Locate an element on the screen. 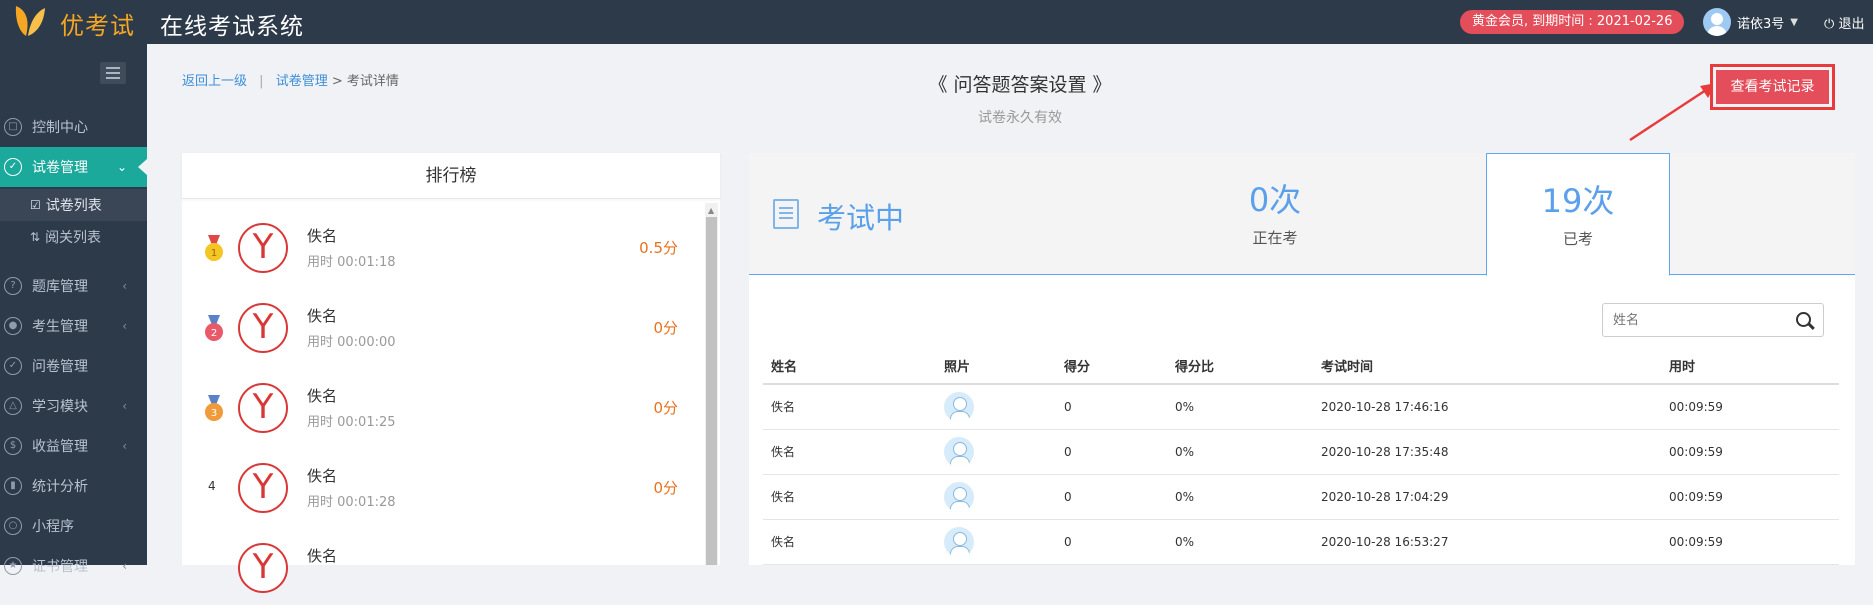  ranking-title: 排行榜 is located at coordinates (451, 176).